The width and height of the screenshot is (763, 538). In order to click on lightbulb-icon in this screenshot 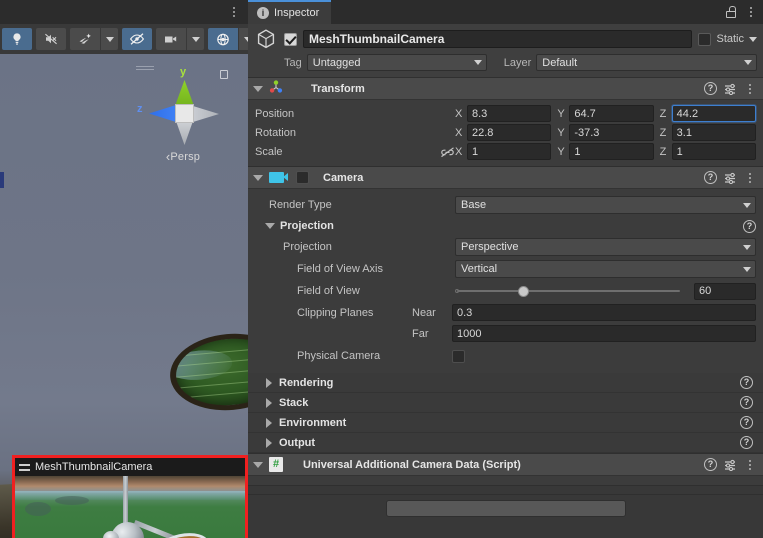, I will do `click(17, 39)`.